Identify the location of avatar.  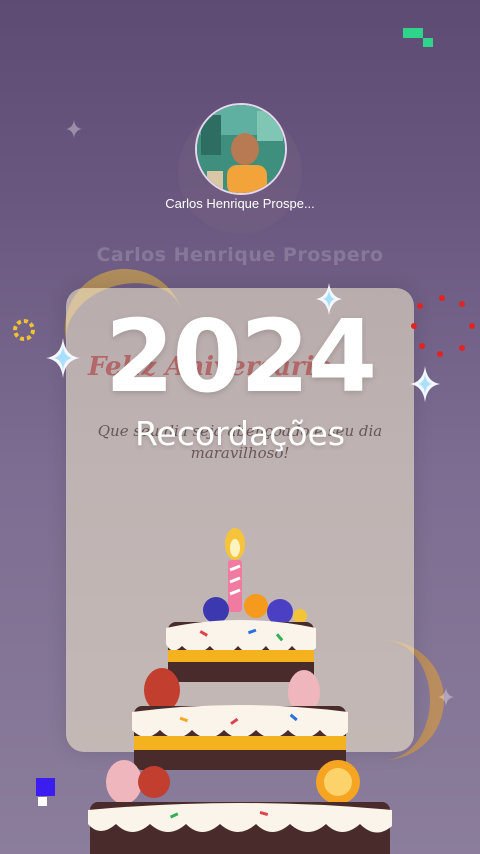
(241, 149).